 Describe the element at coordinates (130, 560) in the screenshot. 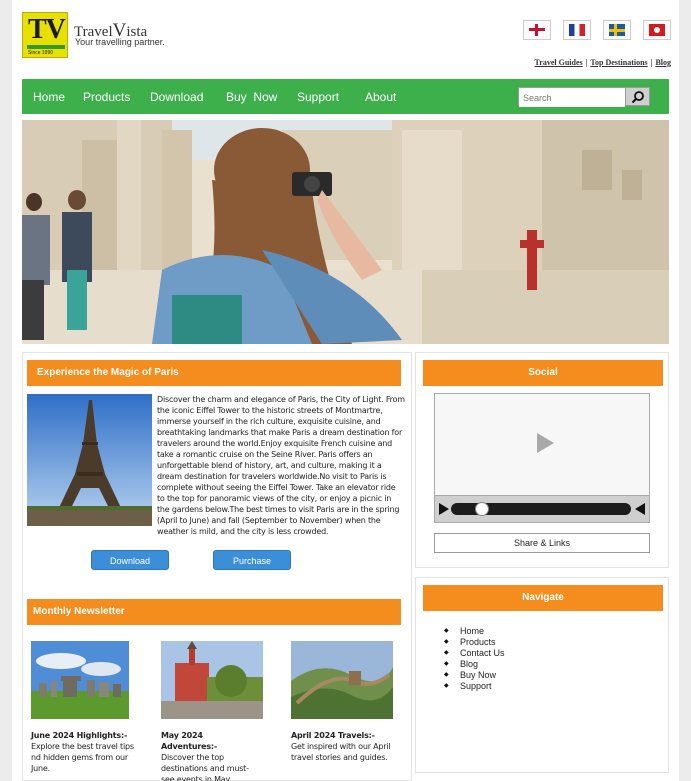

I see `download-button: Download` at that location.